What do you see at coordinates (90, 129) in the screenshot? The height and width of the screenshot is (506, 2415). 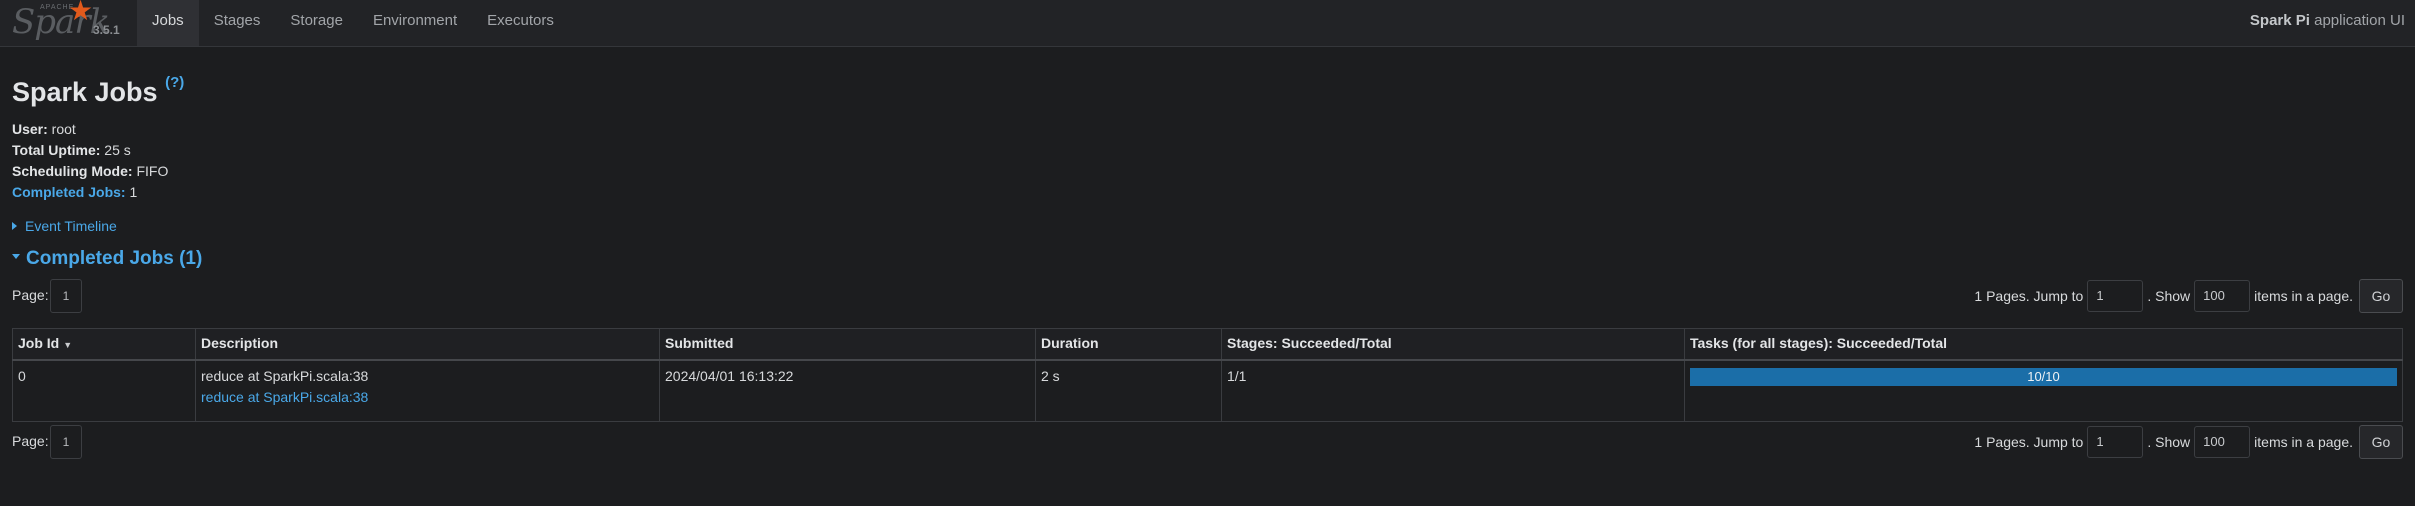 I see `summary-user: User: root` at bounding box center [90, 129].